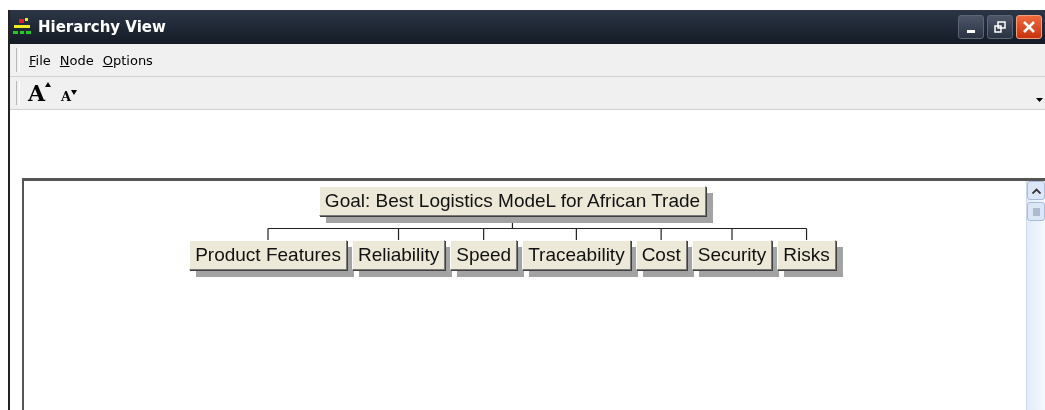  I want to click on scroll-thumb, so click(1036, 211).